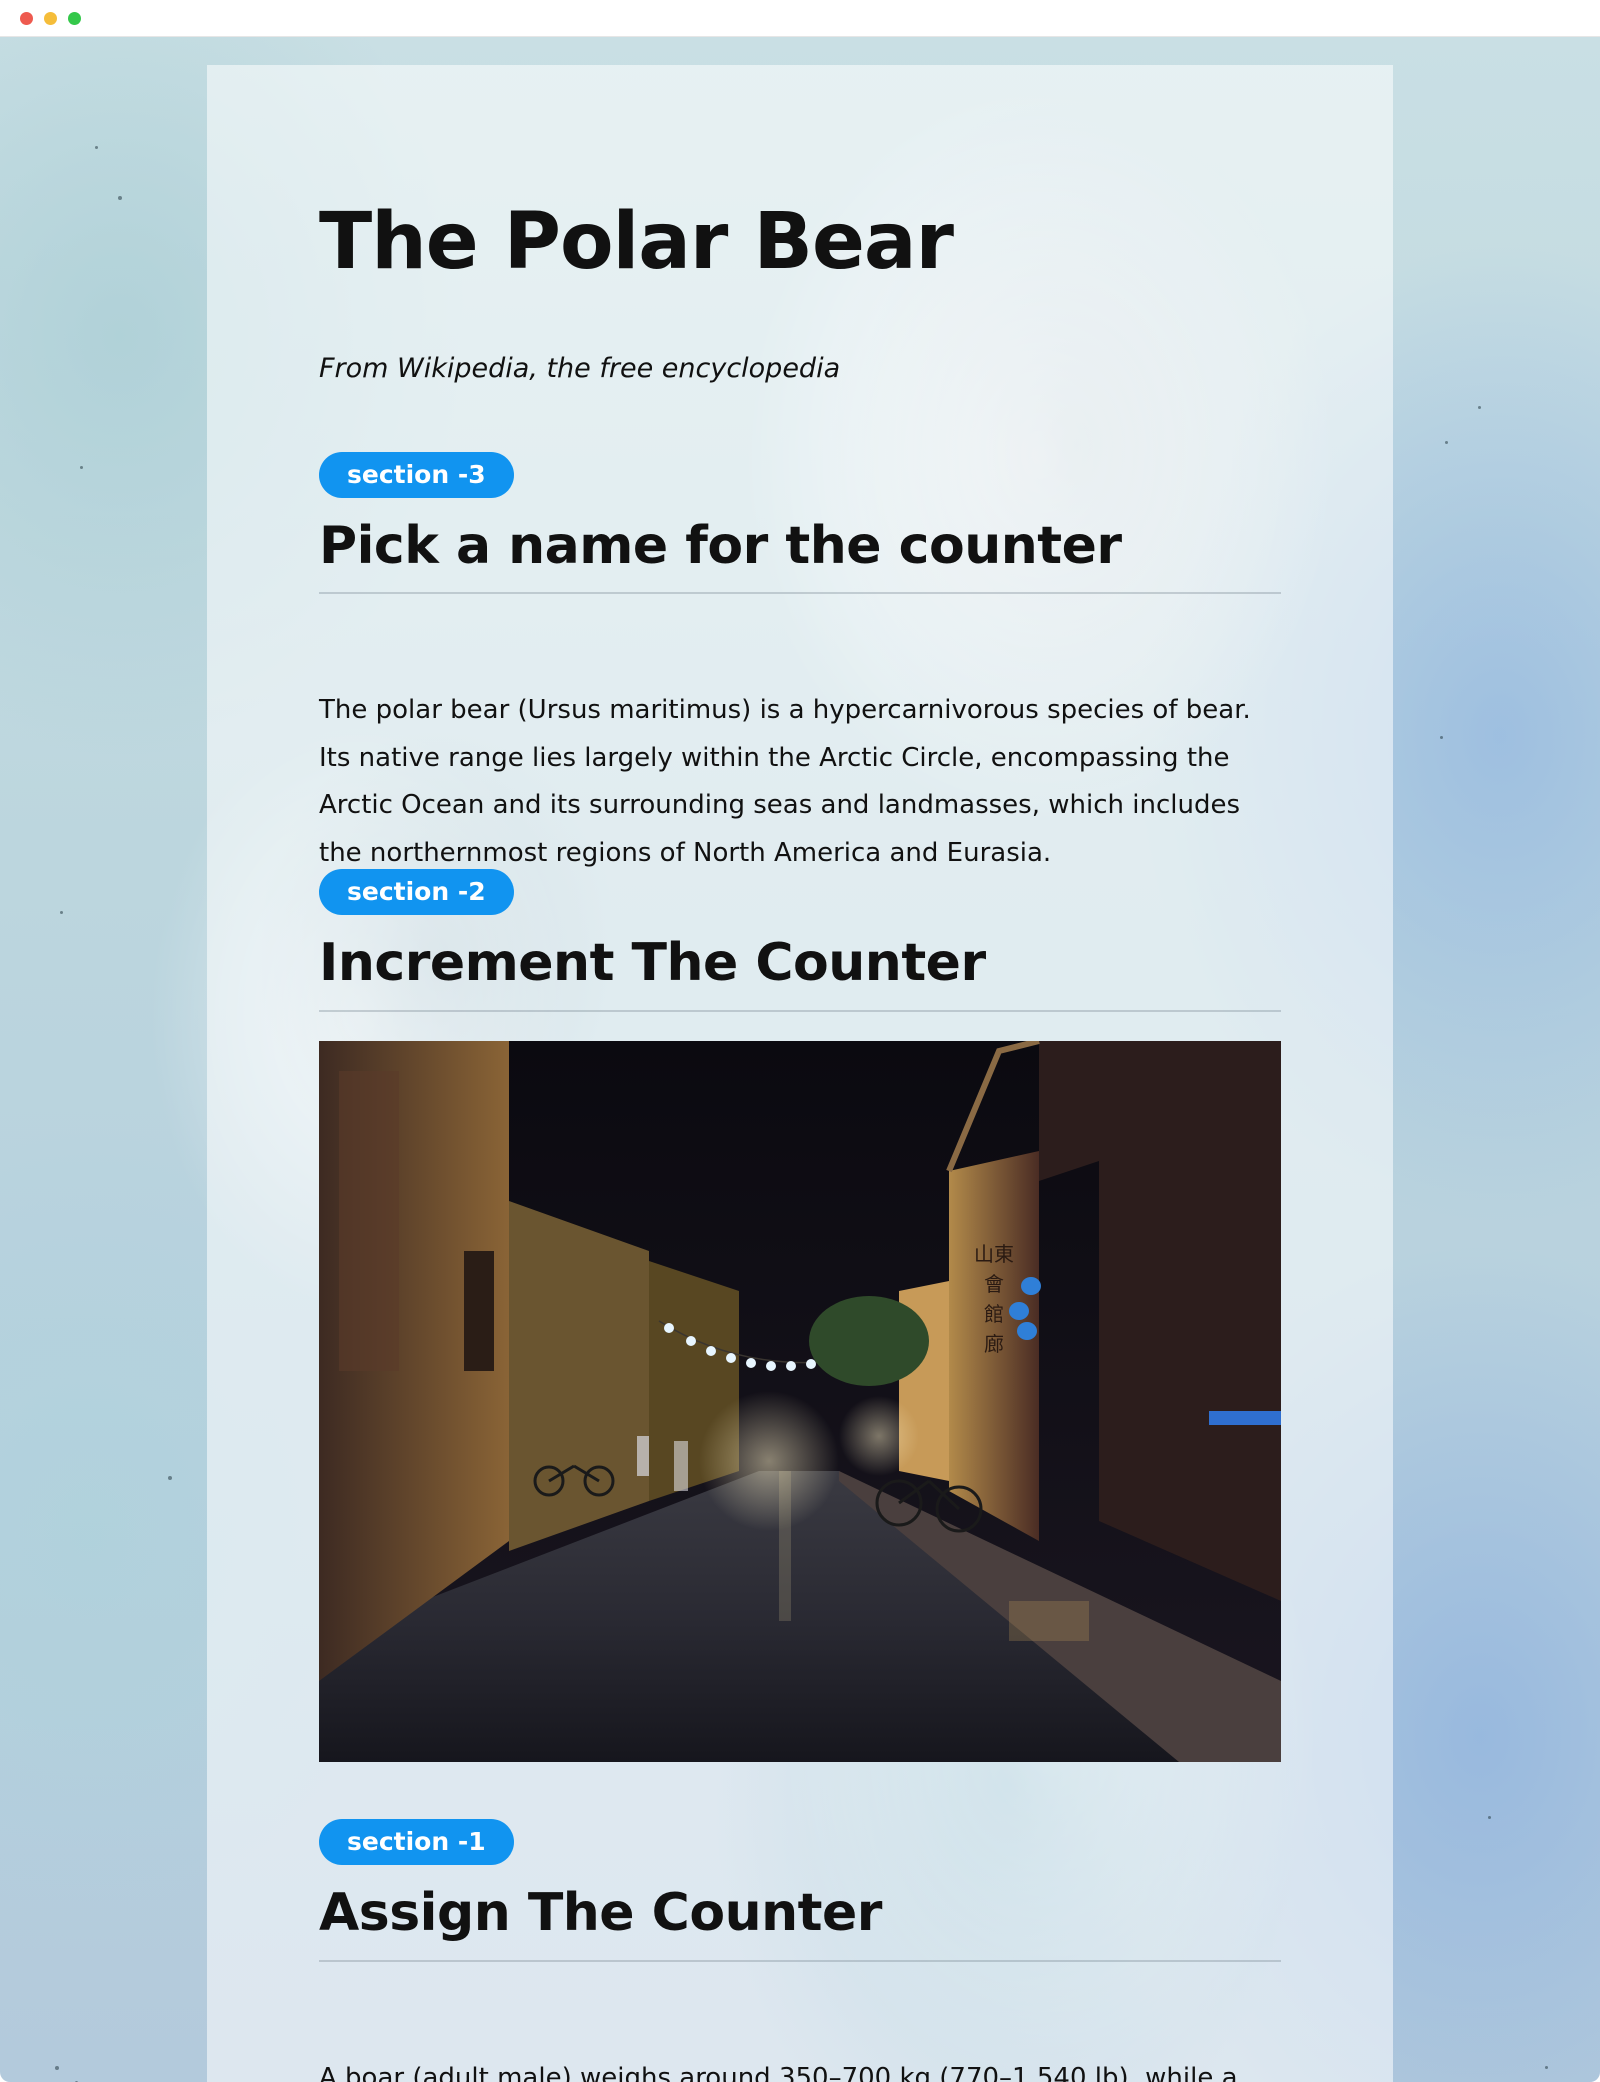  Describe the element at coordinates (50, 18) in the screenshot. I see `minimize-window-button` at that location.